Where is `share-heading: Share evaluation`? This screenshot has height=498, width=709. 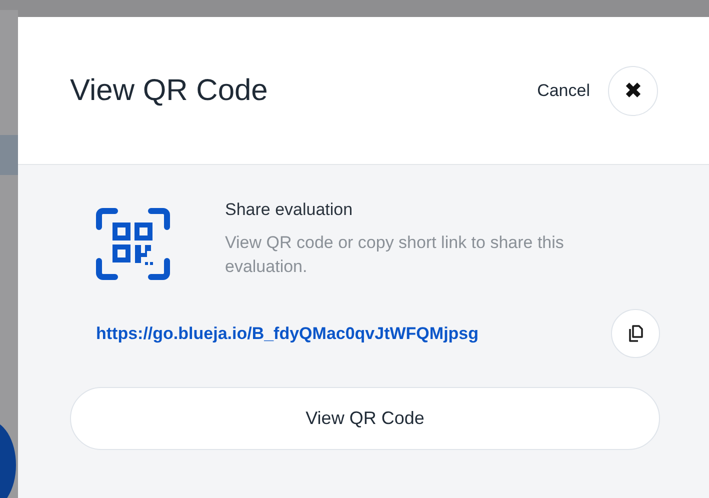 share-heading: Share evaluation is located at coordinates (289, 210).